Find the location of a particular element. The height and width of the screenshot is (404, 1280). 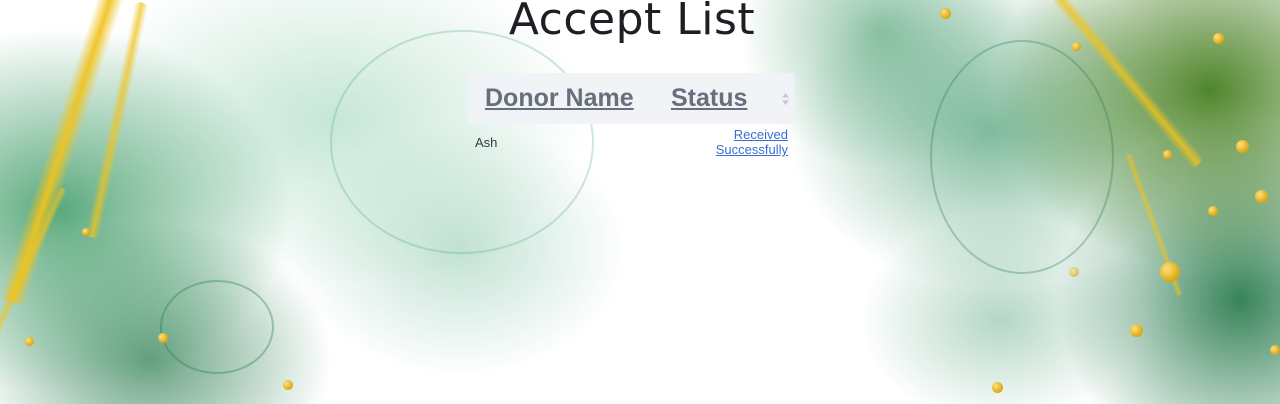

column-header-donor-name: Donor Name is located at coordinates (569, 98).